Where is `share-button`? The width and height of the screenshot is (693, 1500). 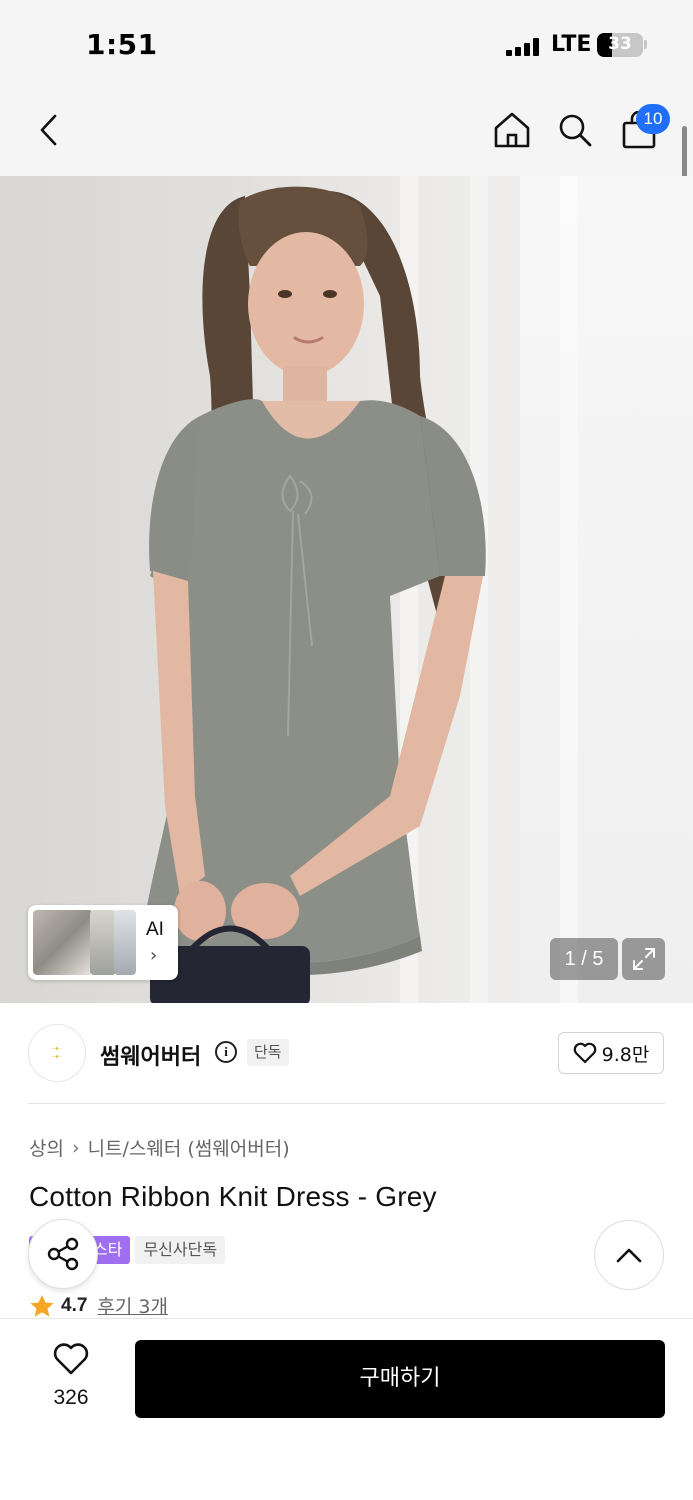
share-button is located at coordinates (63, 1254).